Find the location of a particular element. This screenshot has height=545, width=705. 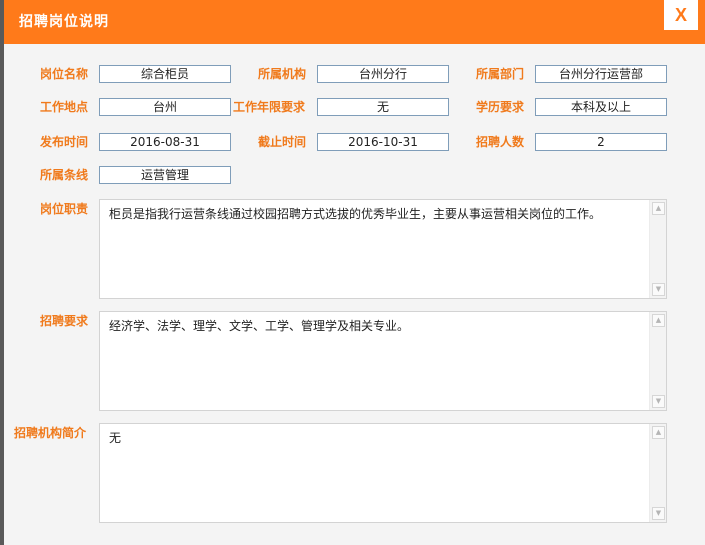

org-intro-text: 无 is located at coordinates (115, 438).